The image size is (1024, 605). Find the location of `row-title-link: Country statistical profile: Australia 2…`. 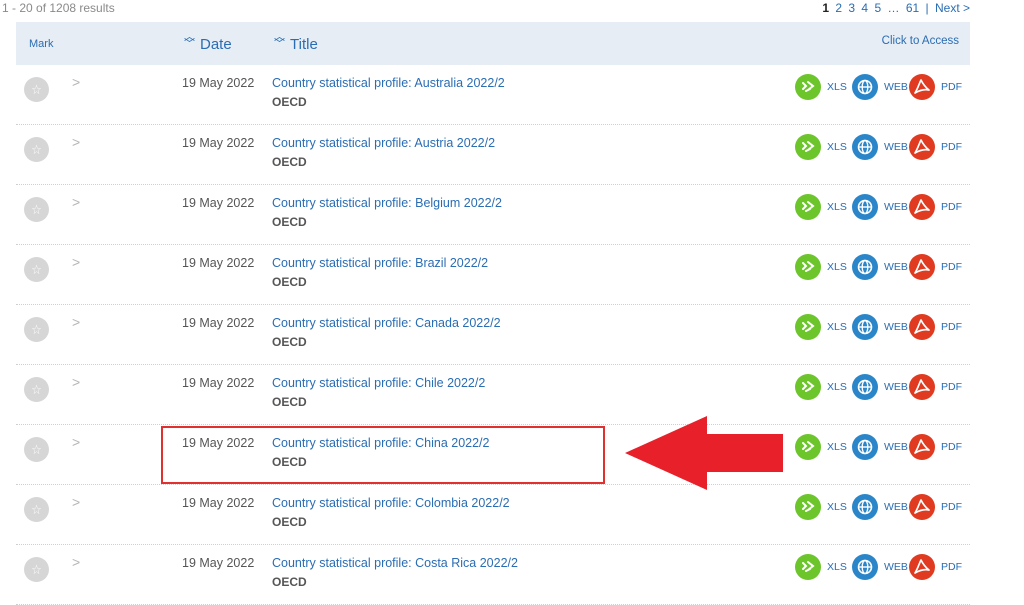

row-title-link: Country statistical profile: Australia 2… is located at coordinates (388, 83).